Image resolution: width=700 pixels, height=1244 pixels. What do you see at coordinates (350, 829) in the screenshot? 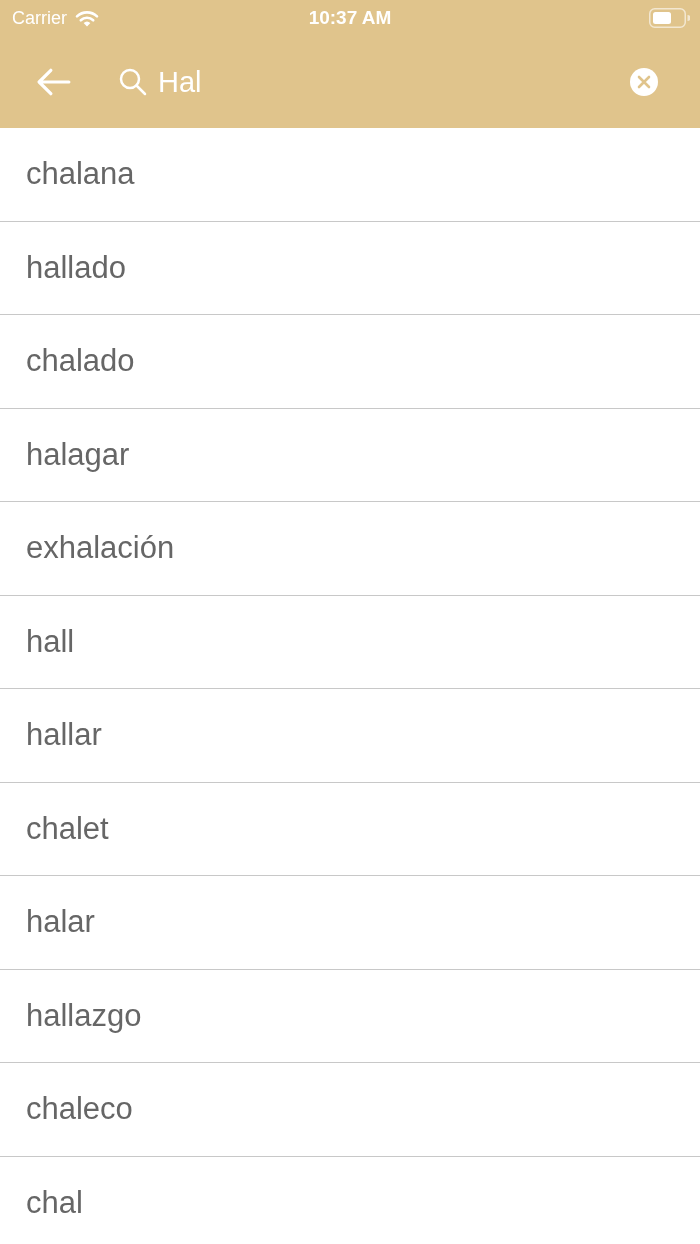
I see `result-item: chalet` at bounding box center [350, 829].